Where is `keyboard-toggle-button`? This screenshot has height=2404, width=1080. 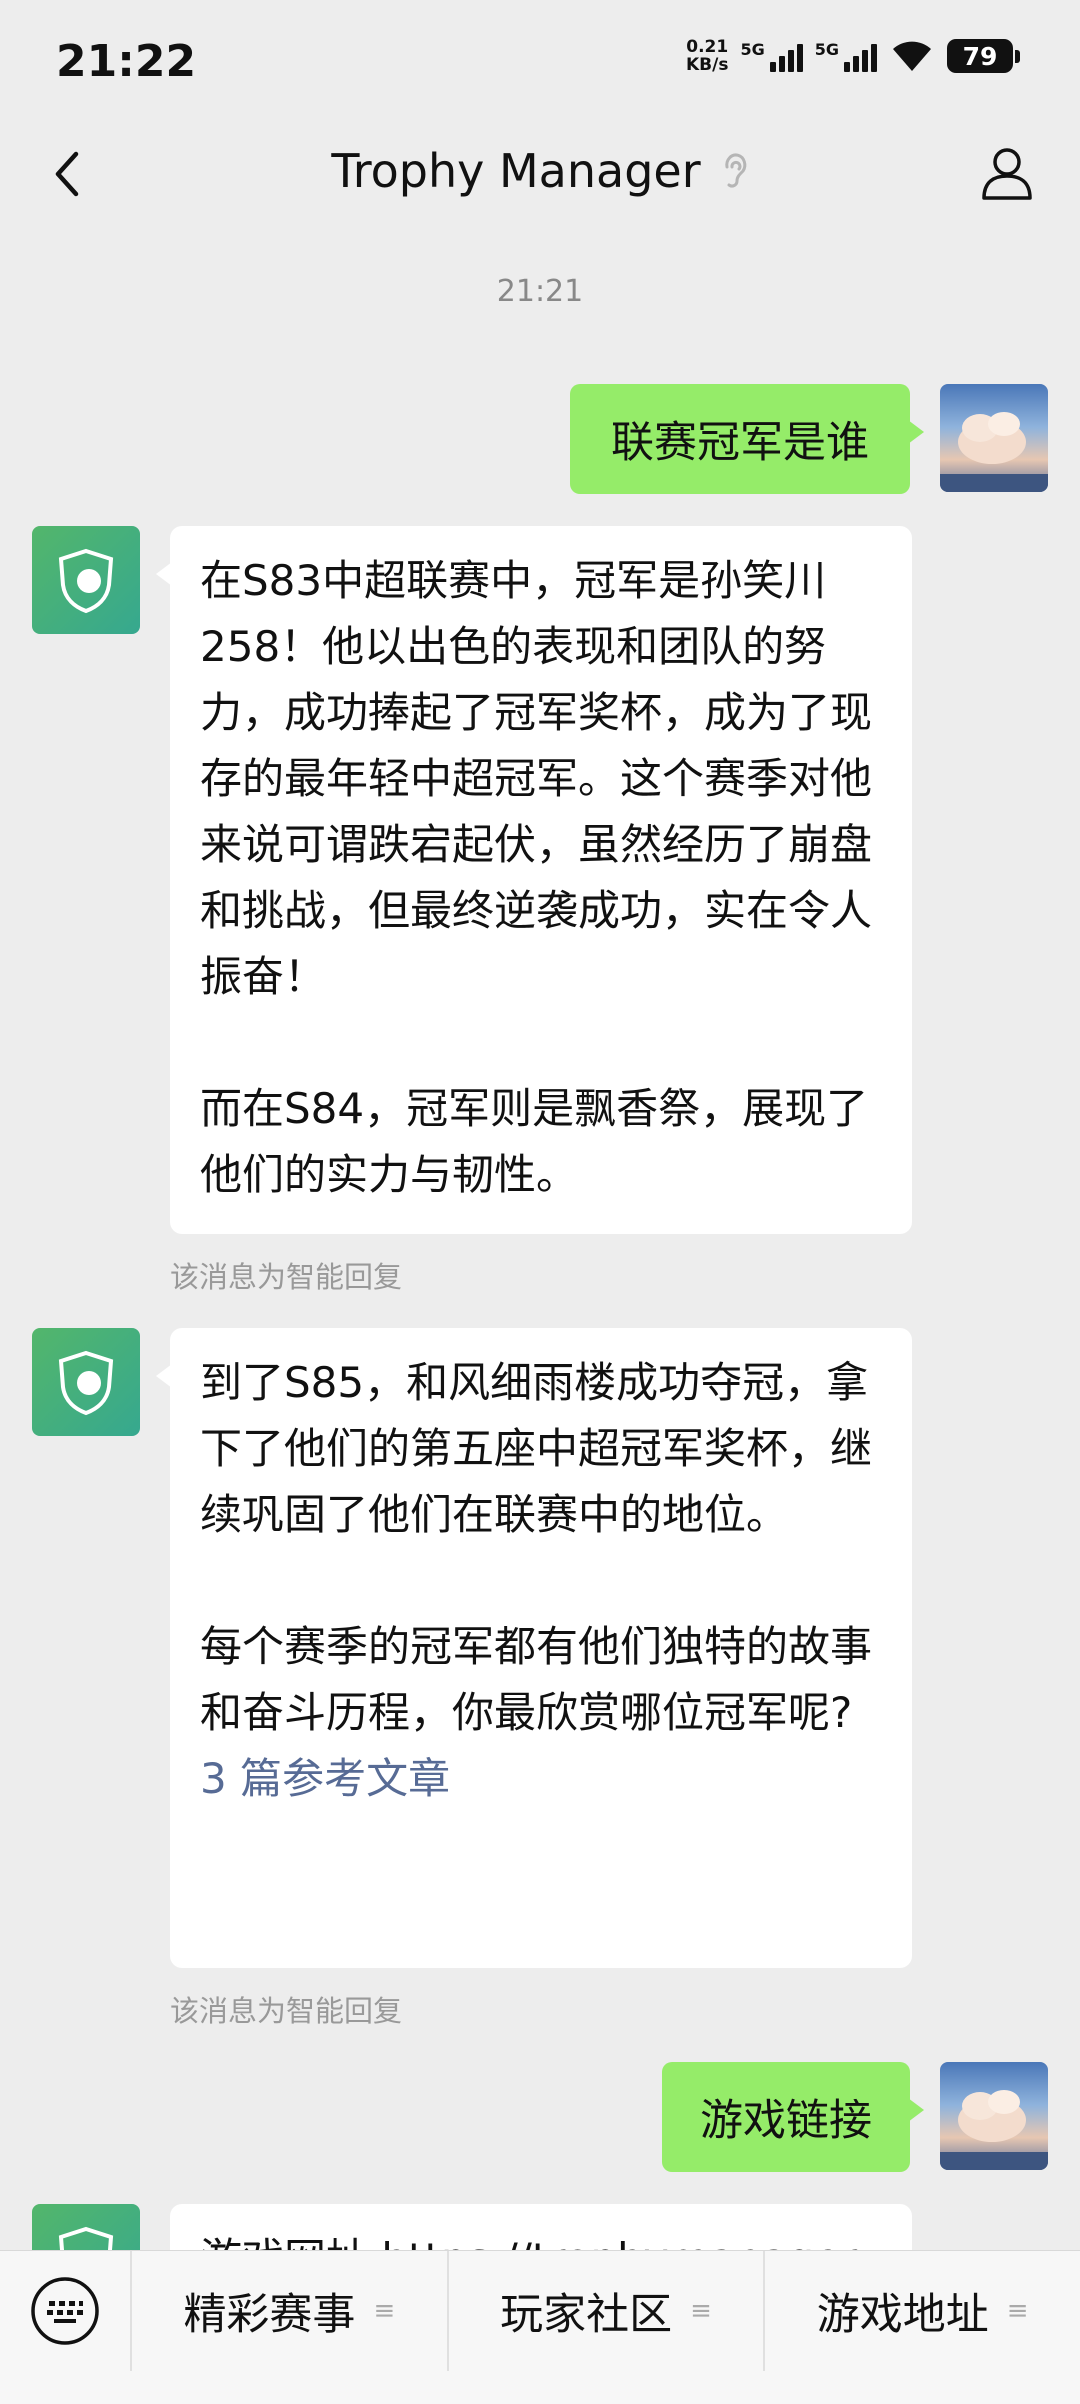 keyboard-toggle-button is located at coordinates (65, 2311).